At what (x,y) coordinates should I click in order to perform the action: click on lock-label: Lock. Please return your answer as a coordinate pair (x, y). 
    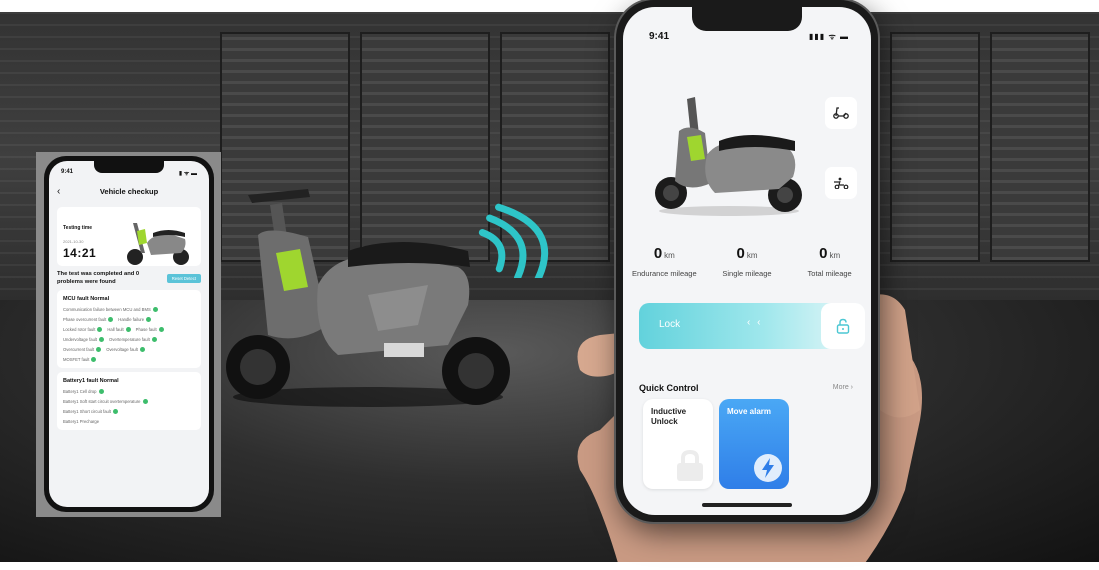
    Looking at the image, I should click on (670, 324).